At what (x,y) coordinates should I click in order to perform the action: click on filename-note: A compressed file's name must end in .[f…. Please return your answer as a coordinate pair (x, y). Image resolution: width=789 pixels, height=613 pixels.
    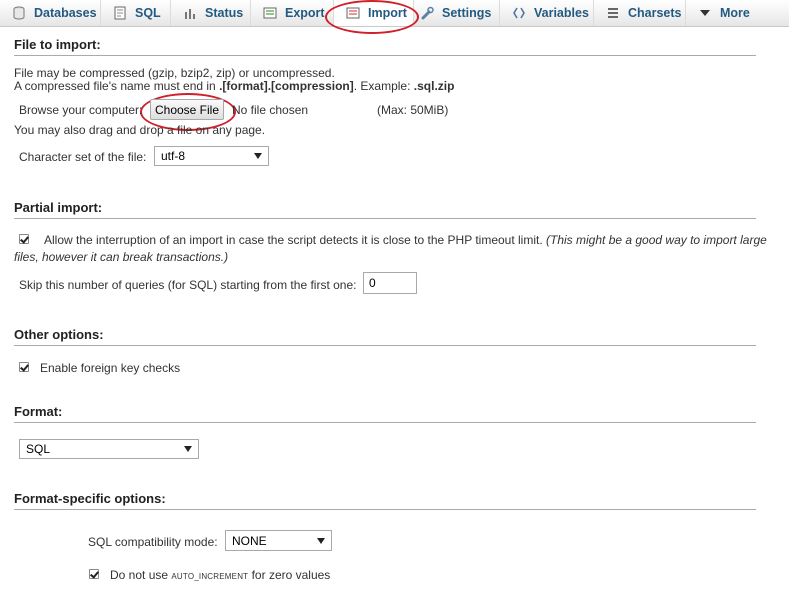
    Looking at the image, I should click on (234, 86).